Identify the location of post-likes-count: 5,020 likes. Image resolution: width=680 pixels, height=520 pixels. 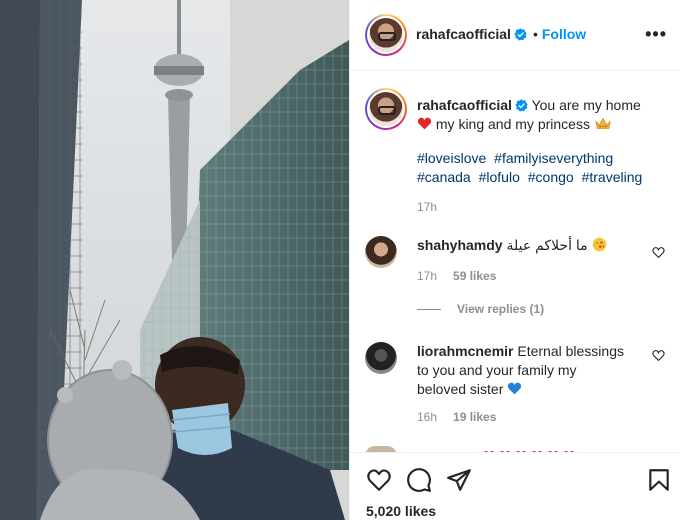
(401, 511).